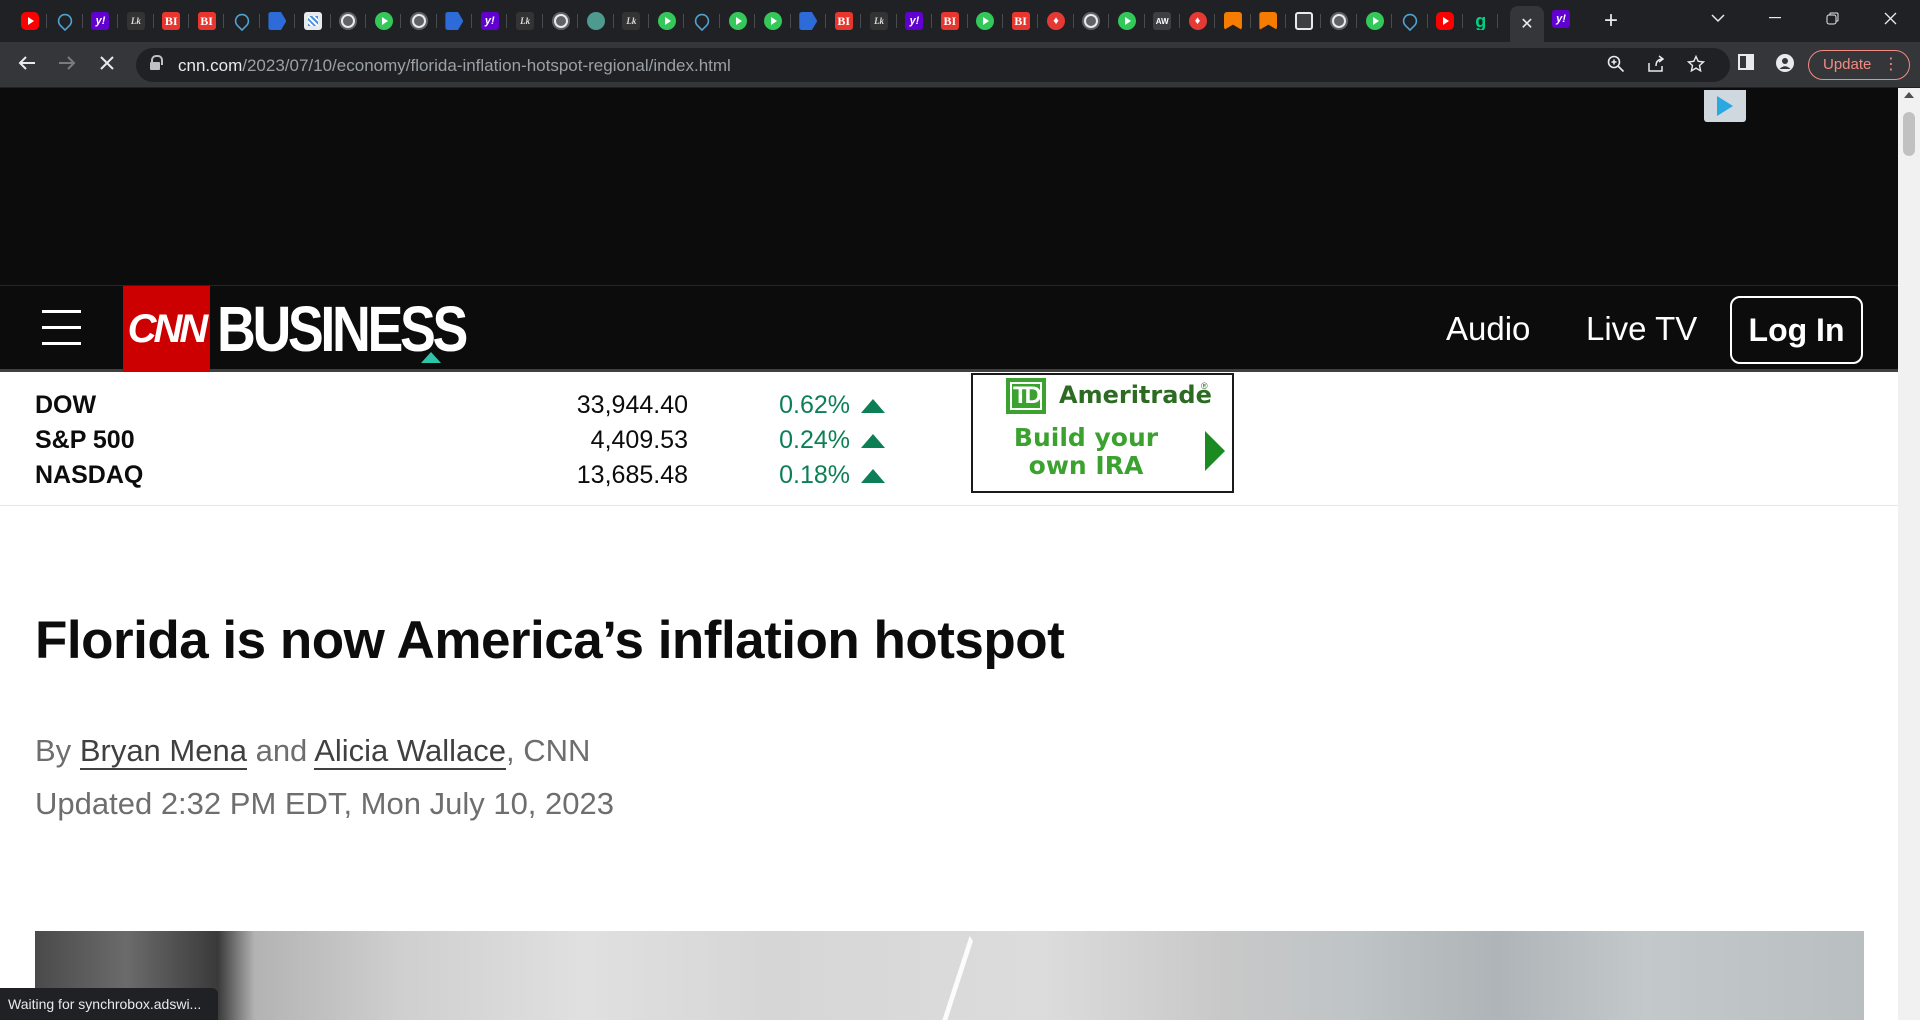 The width and height of the screenshot is (1920, 1020). I want to click on house-icon, so click(1303, 21).